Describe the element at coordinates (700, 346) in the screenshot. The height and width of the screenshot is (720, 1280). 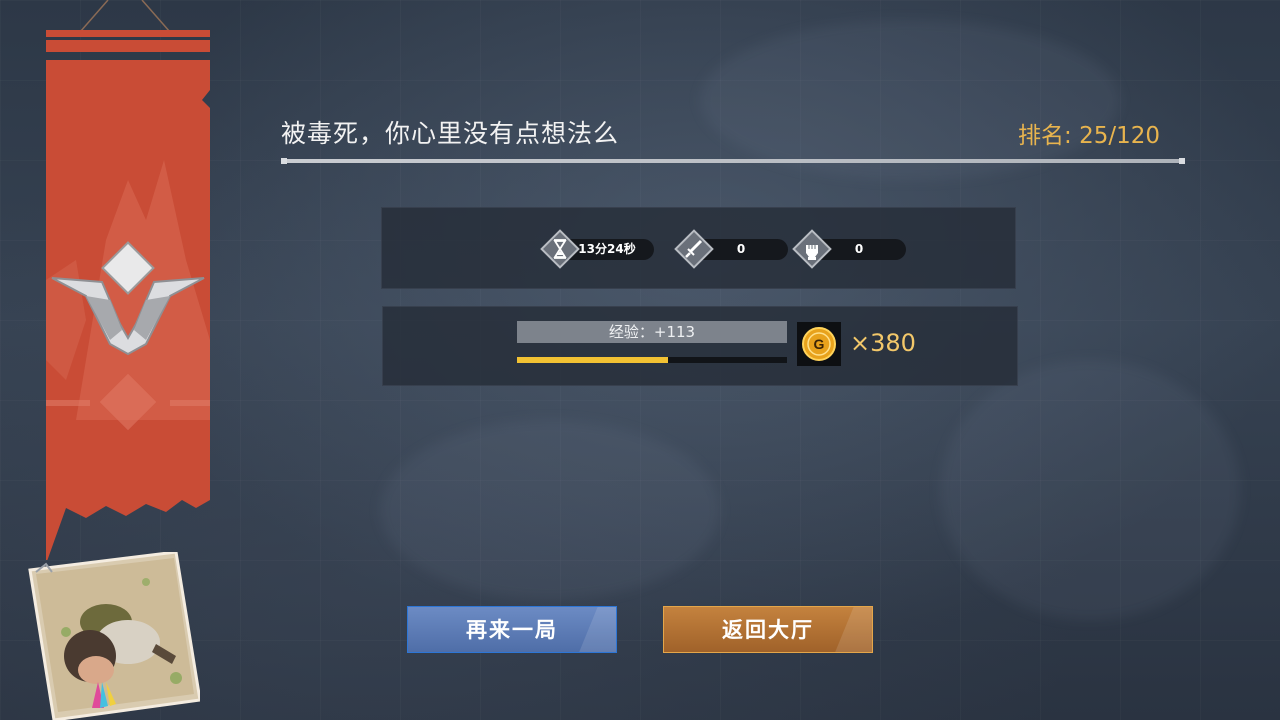
I see `reward-panel` at that location.